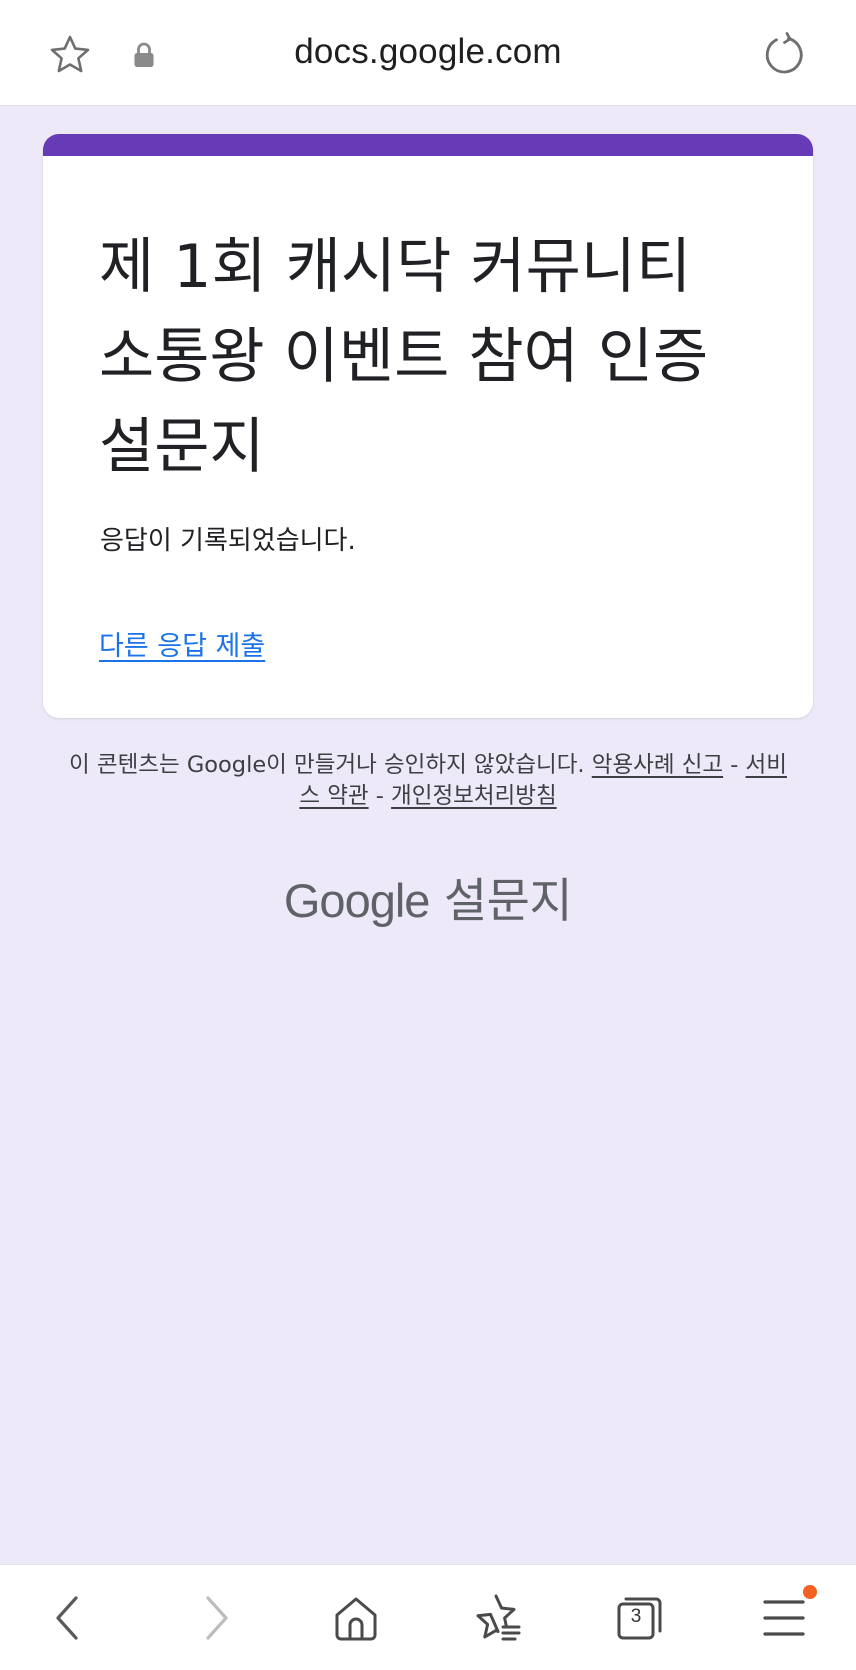  I want to click on notification-dot, so click(810, 1592).